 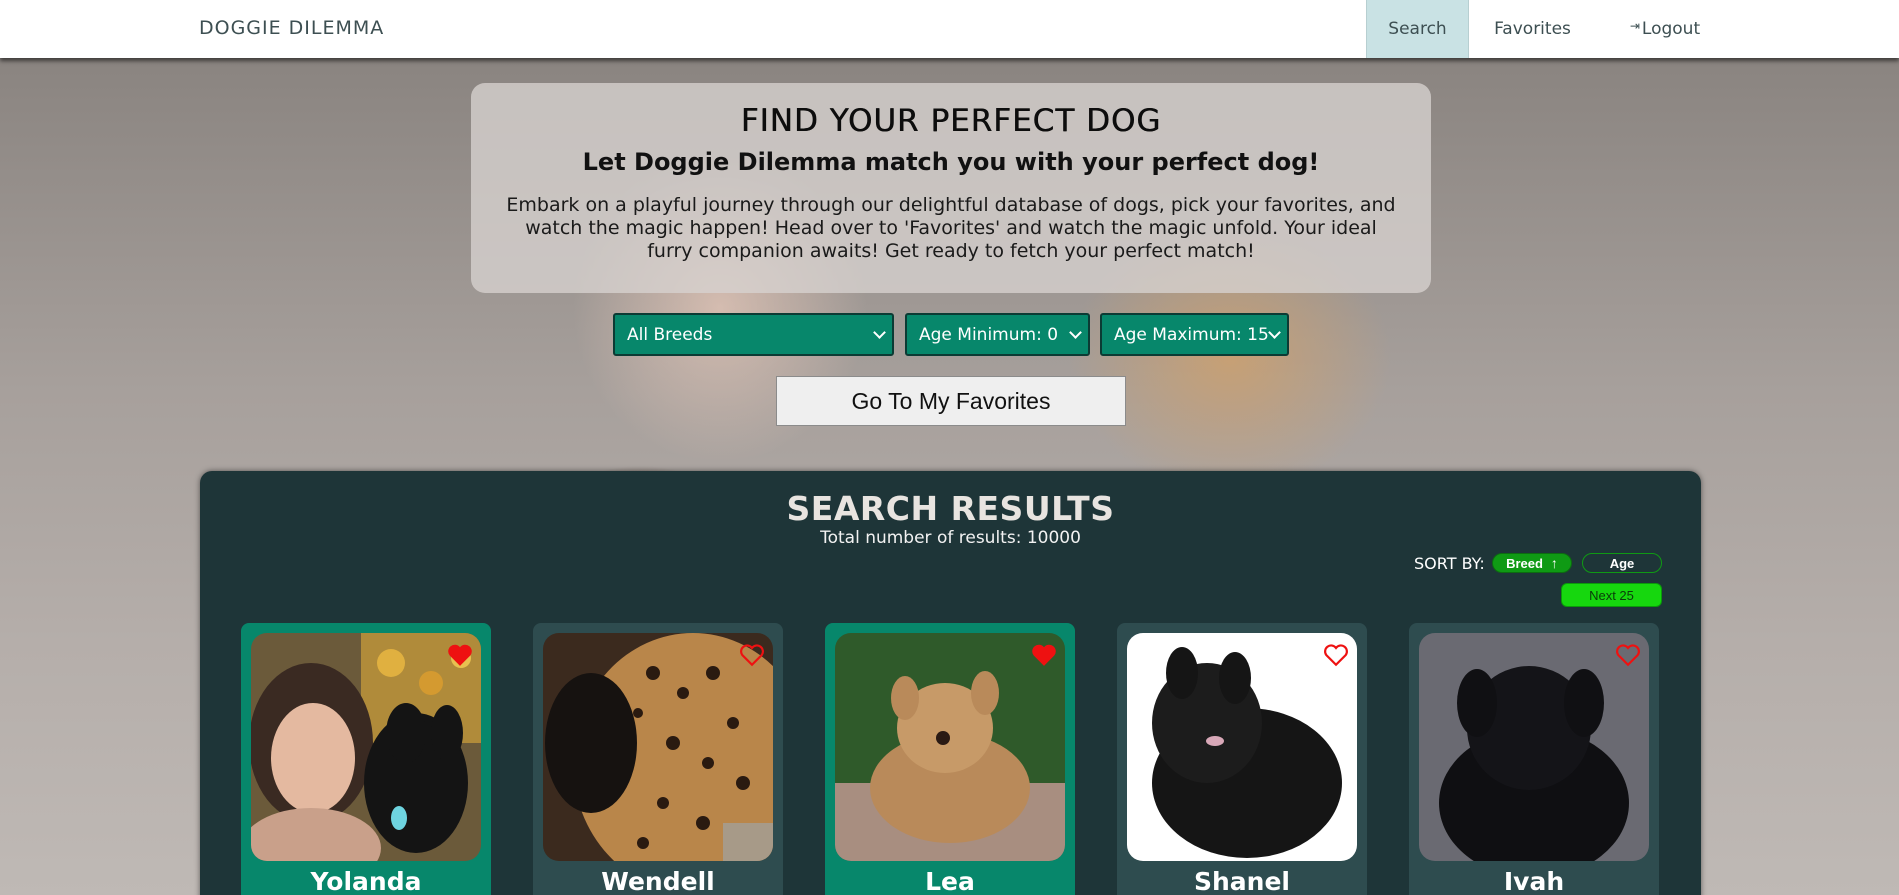 I want to click on age-max-select: Age Maximum: 15, so click(x=1194, y=334).